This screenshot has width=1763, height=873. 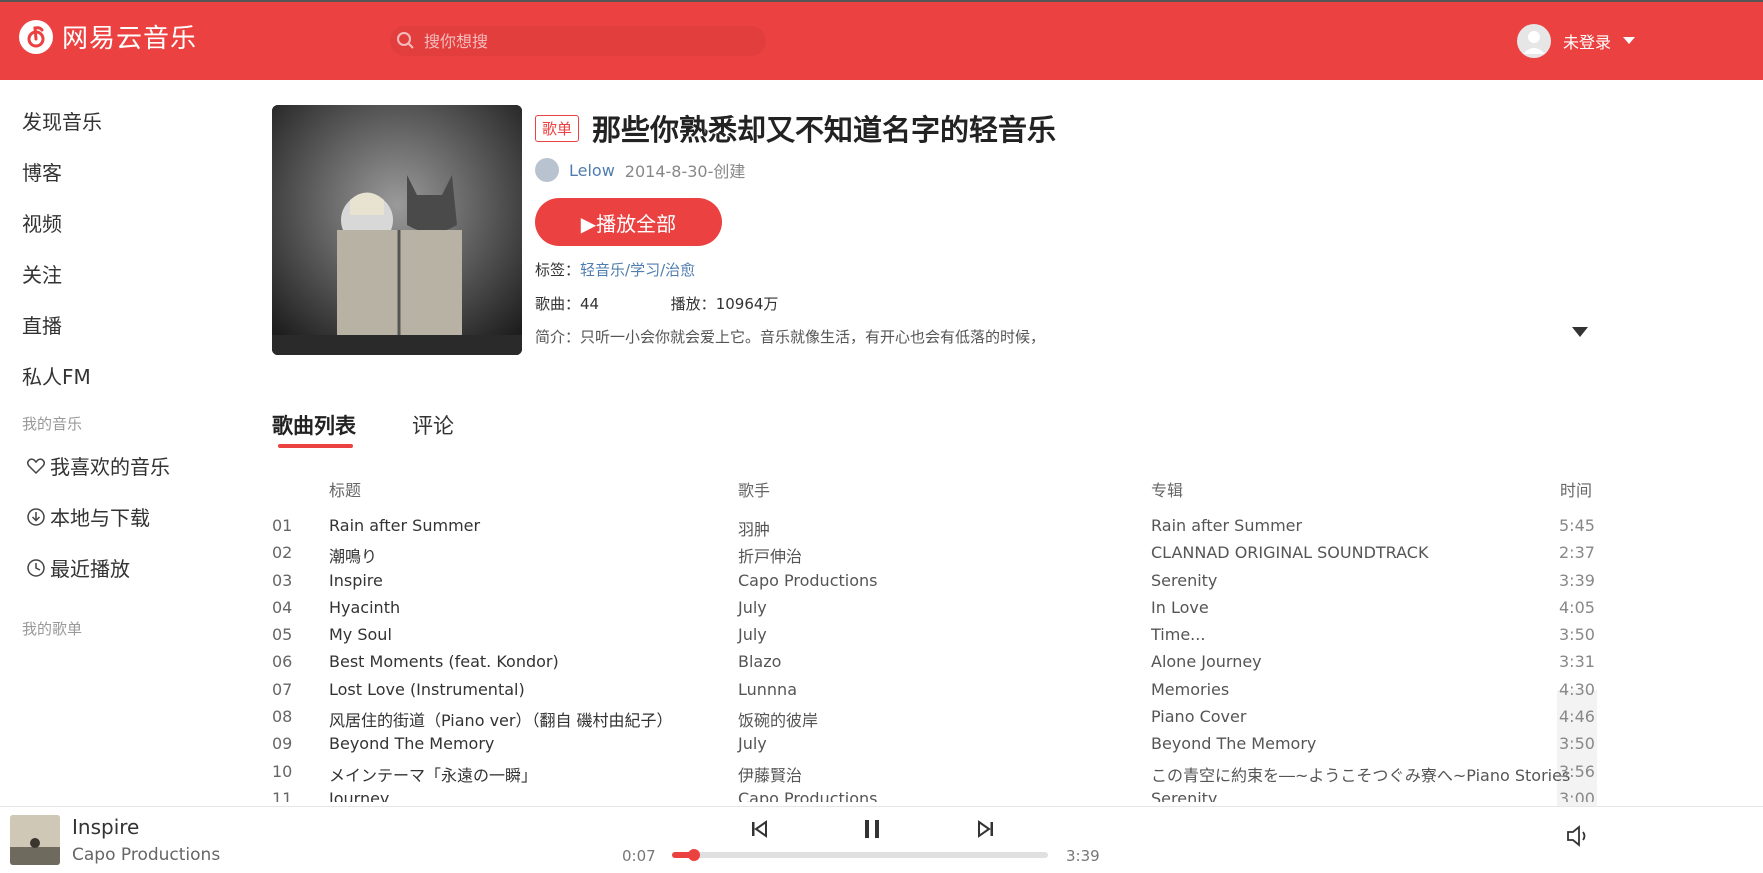 What do you see at coordinates (937, 793) in the screenshot?
I see `table-row: 11 Journey Capo Productions Serenity 3:00` at bounding box center [937, 793].